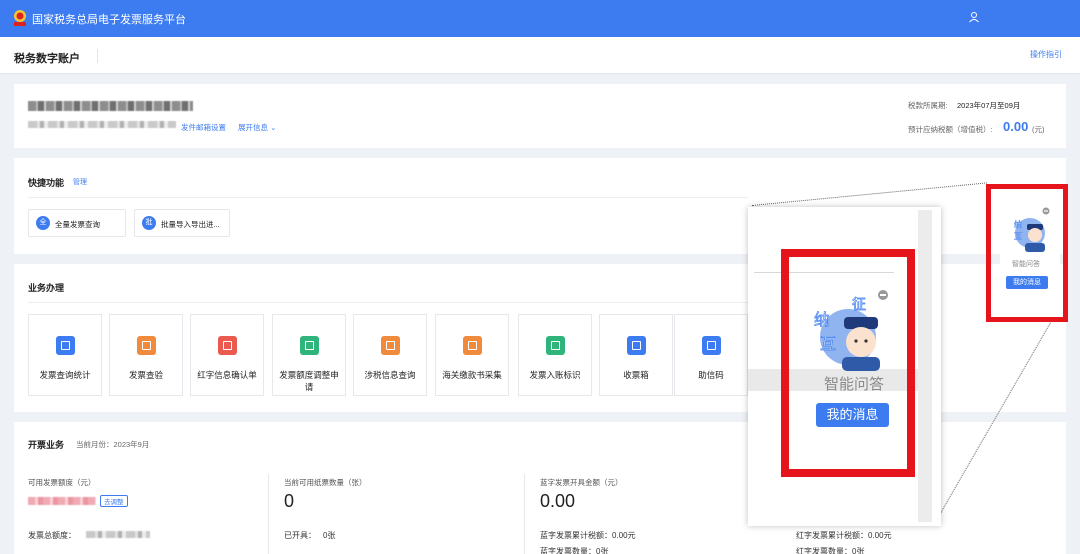  I want to click on inbox-icon, so click(636, 345).